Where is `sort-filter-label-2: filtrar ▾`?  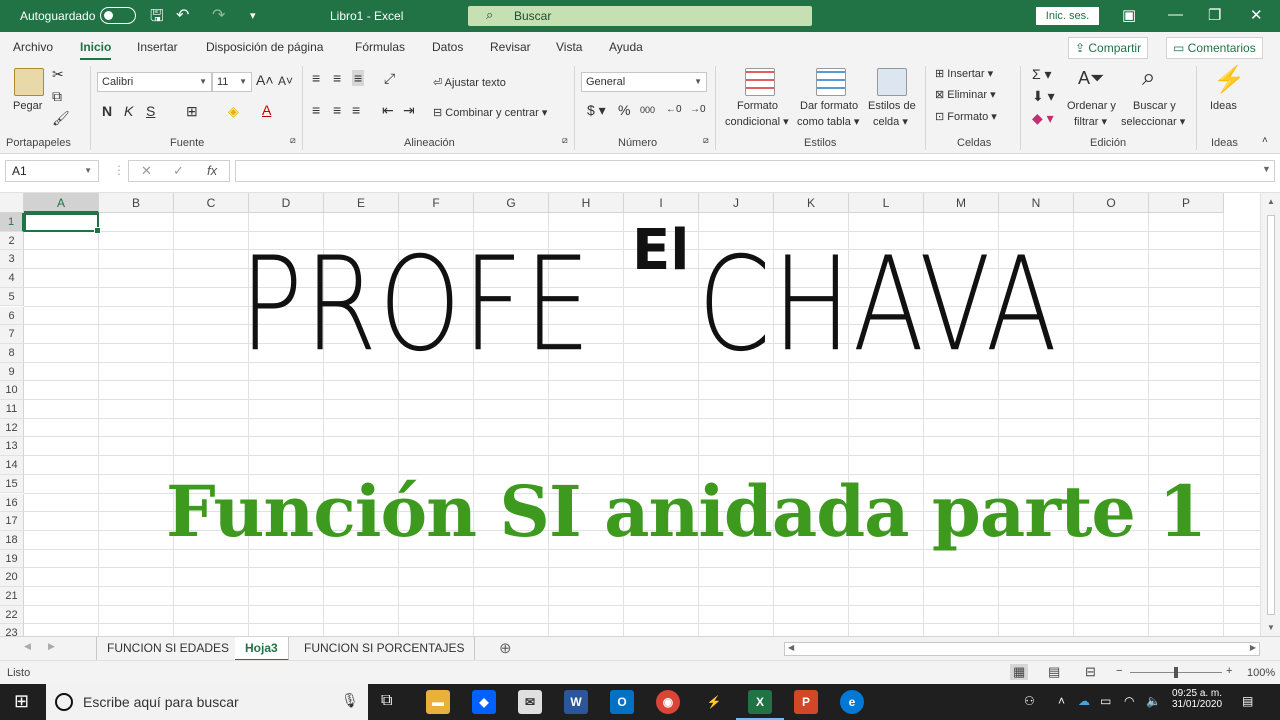
sort-filter-label-2: filtrar ▾ is located at coordinates (1090, 121).